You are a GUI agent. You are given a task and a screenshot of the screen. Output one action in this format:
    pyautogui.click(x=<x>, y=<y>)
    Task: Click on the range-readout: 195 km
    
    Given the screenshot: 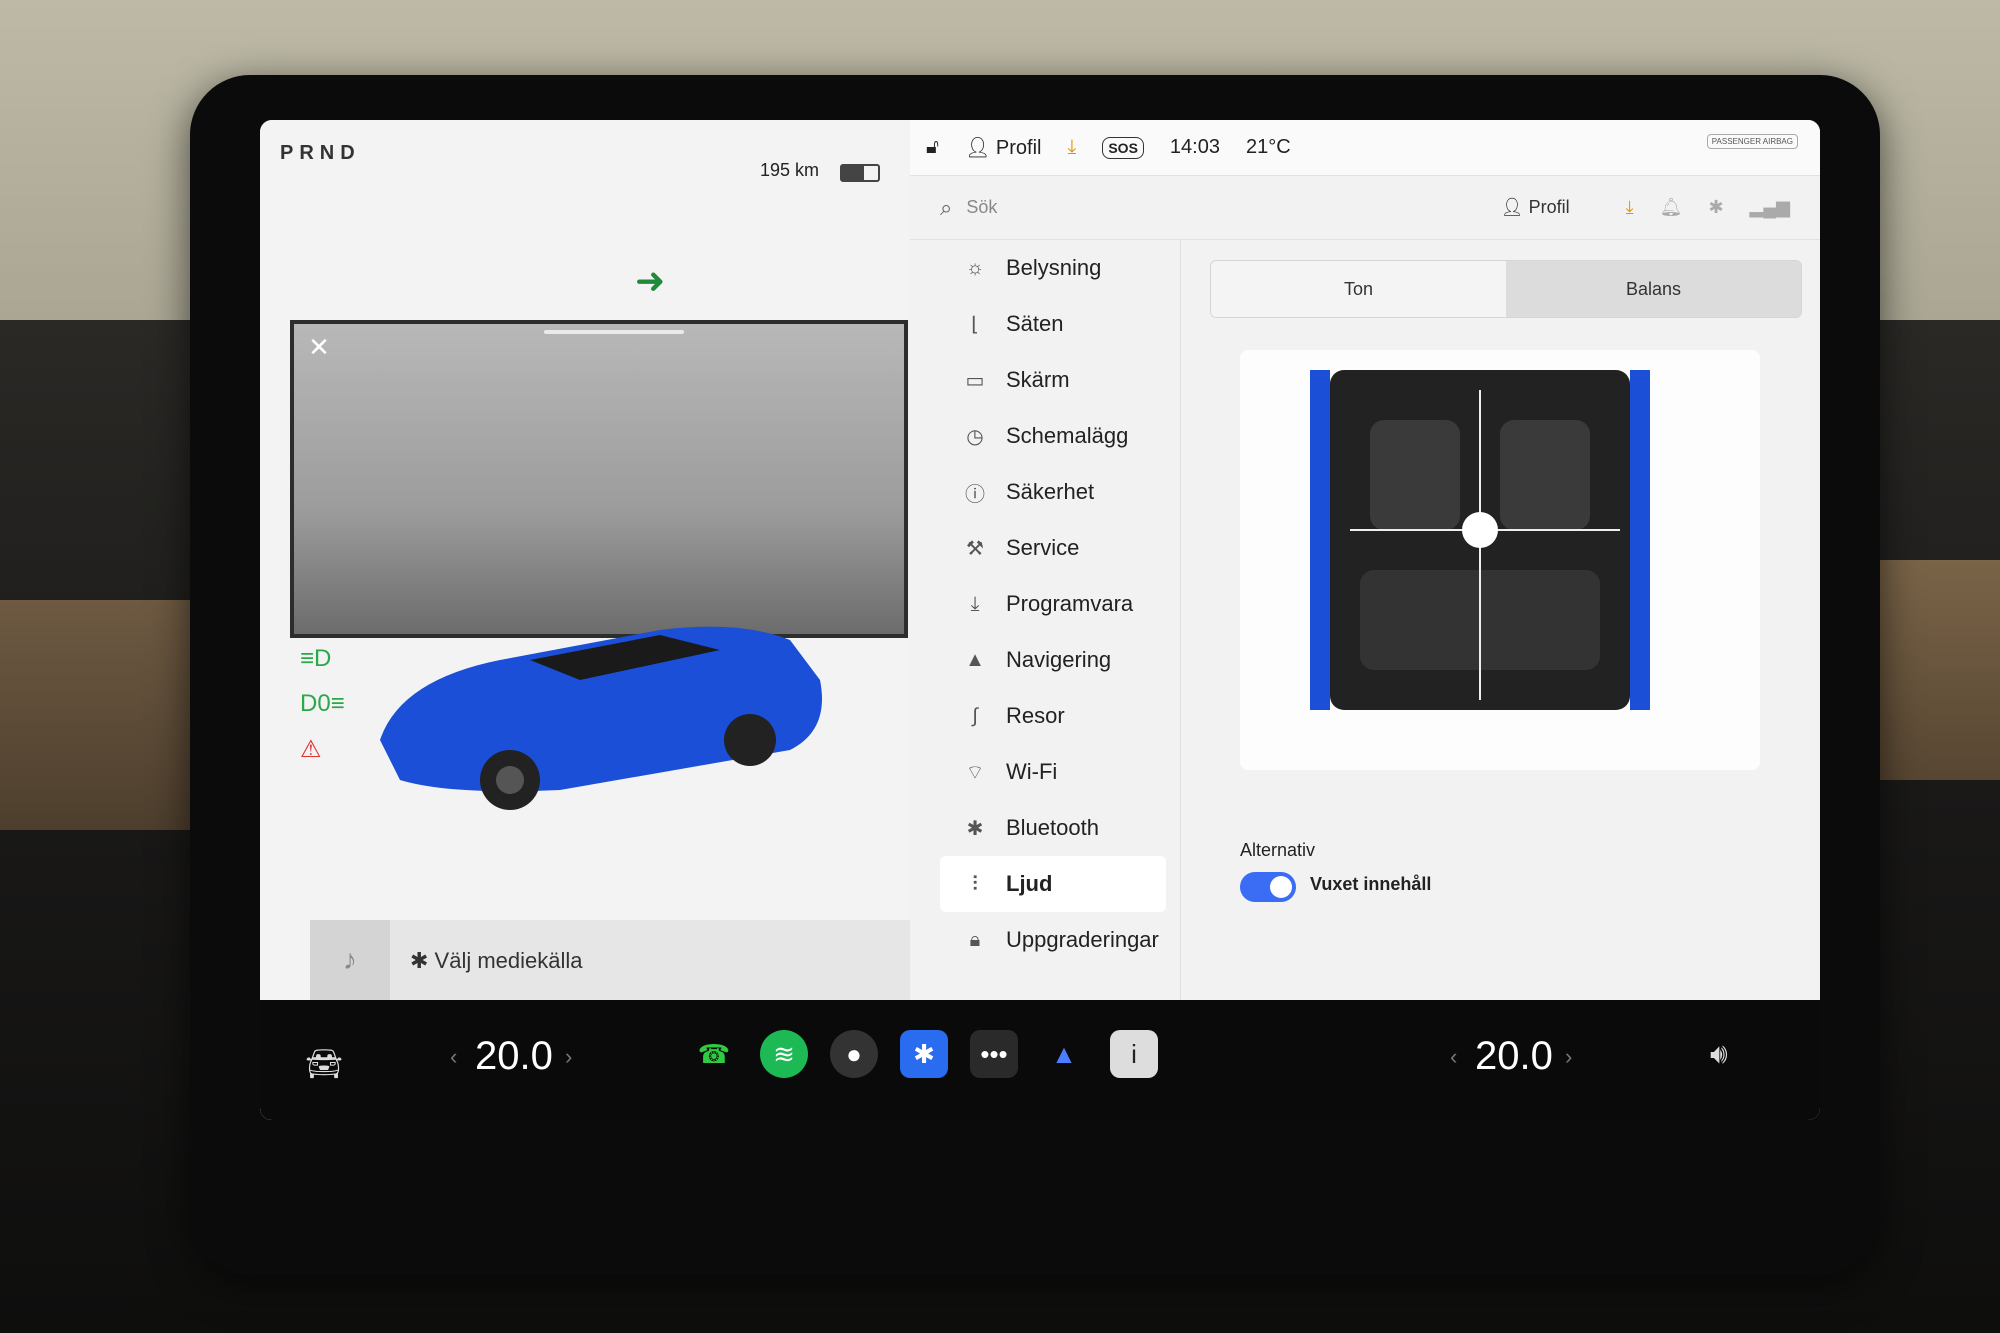 What is the action you would take?
    pyautogui.click(x=790, y=170)
    